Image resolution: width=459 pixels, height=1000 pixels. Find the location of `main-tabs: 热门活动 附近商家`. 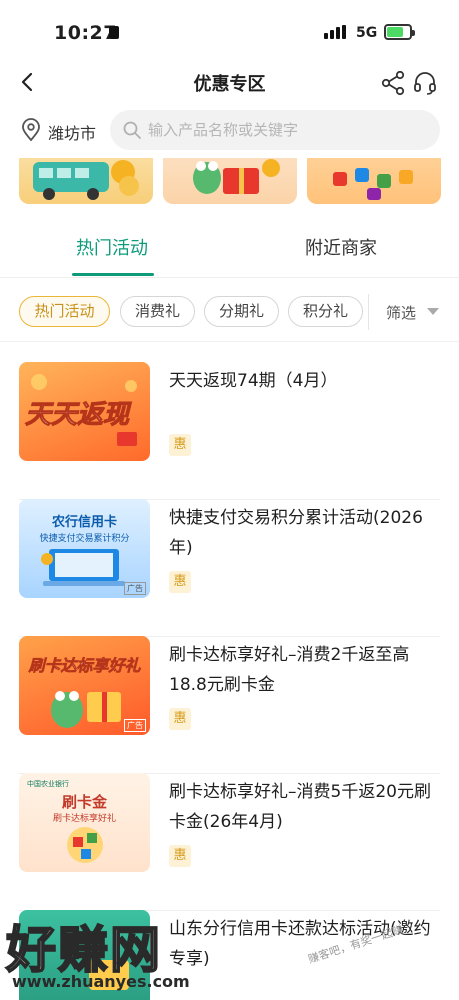

main-tabs: 热门活动 附近商家 is located at coordinates (229, 250).